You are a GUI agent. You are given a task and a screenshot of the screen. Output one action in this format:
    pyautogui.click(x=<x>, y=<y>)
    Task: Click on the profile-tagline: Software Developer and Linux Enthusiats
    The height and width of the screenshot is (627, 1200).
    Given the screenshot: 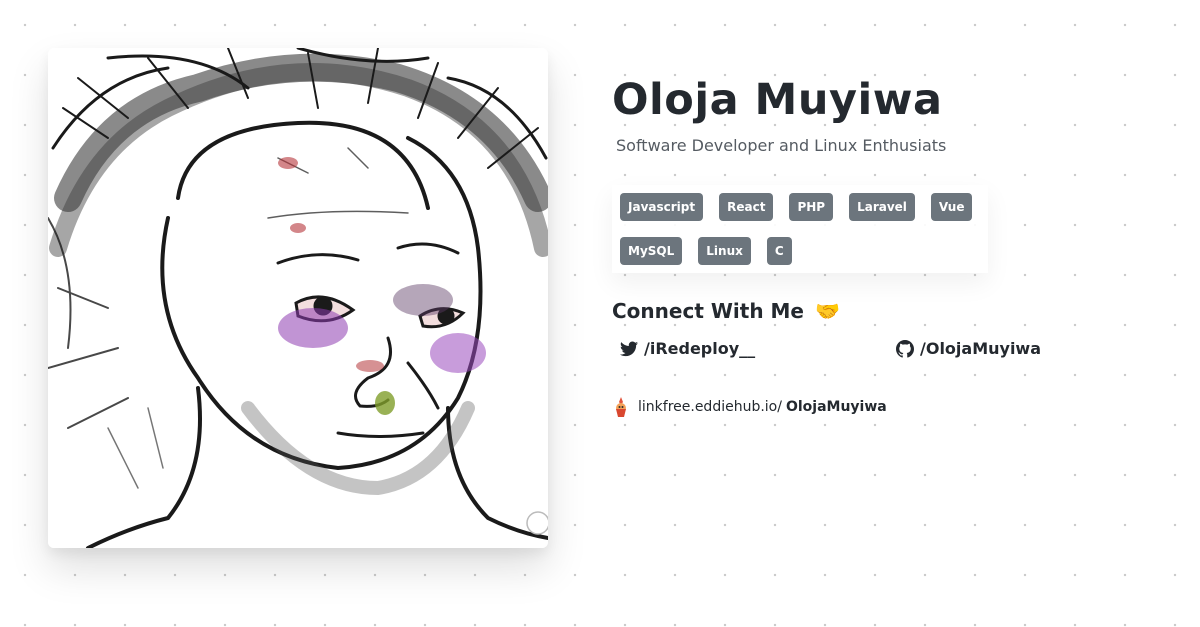 What is the action you would take?
    pyautogui.click(x=781, y=145)
    